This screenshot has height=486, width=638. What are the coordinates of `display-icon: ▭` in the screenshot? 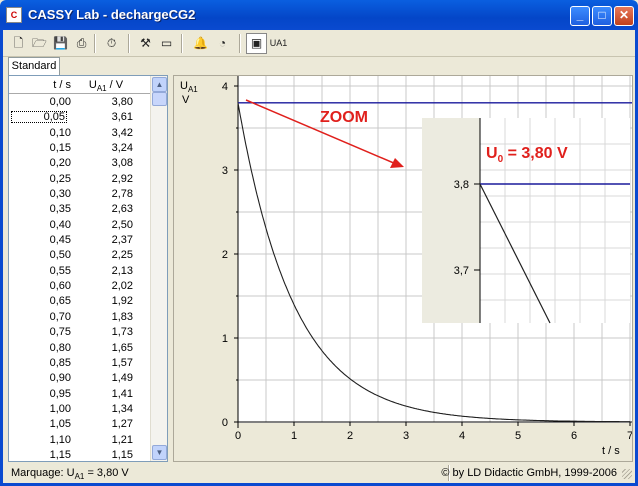 It's located at (166, 43).